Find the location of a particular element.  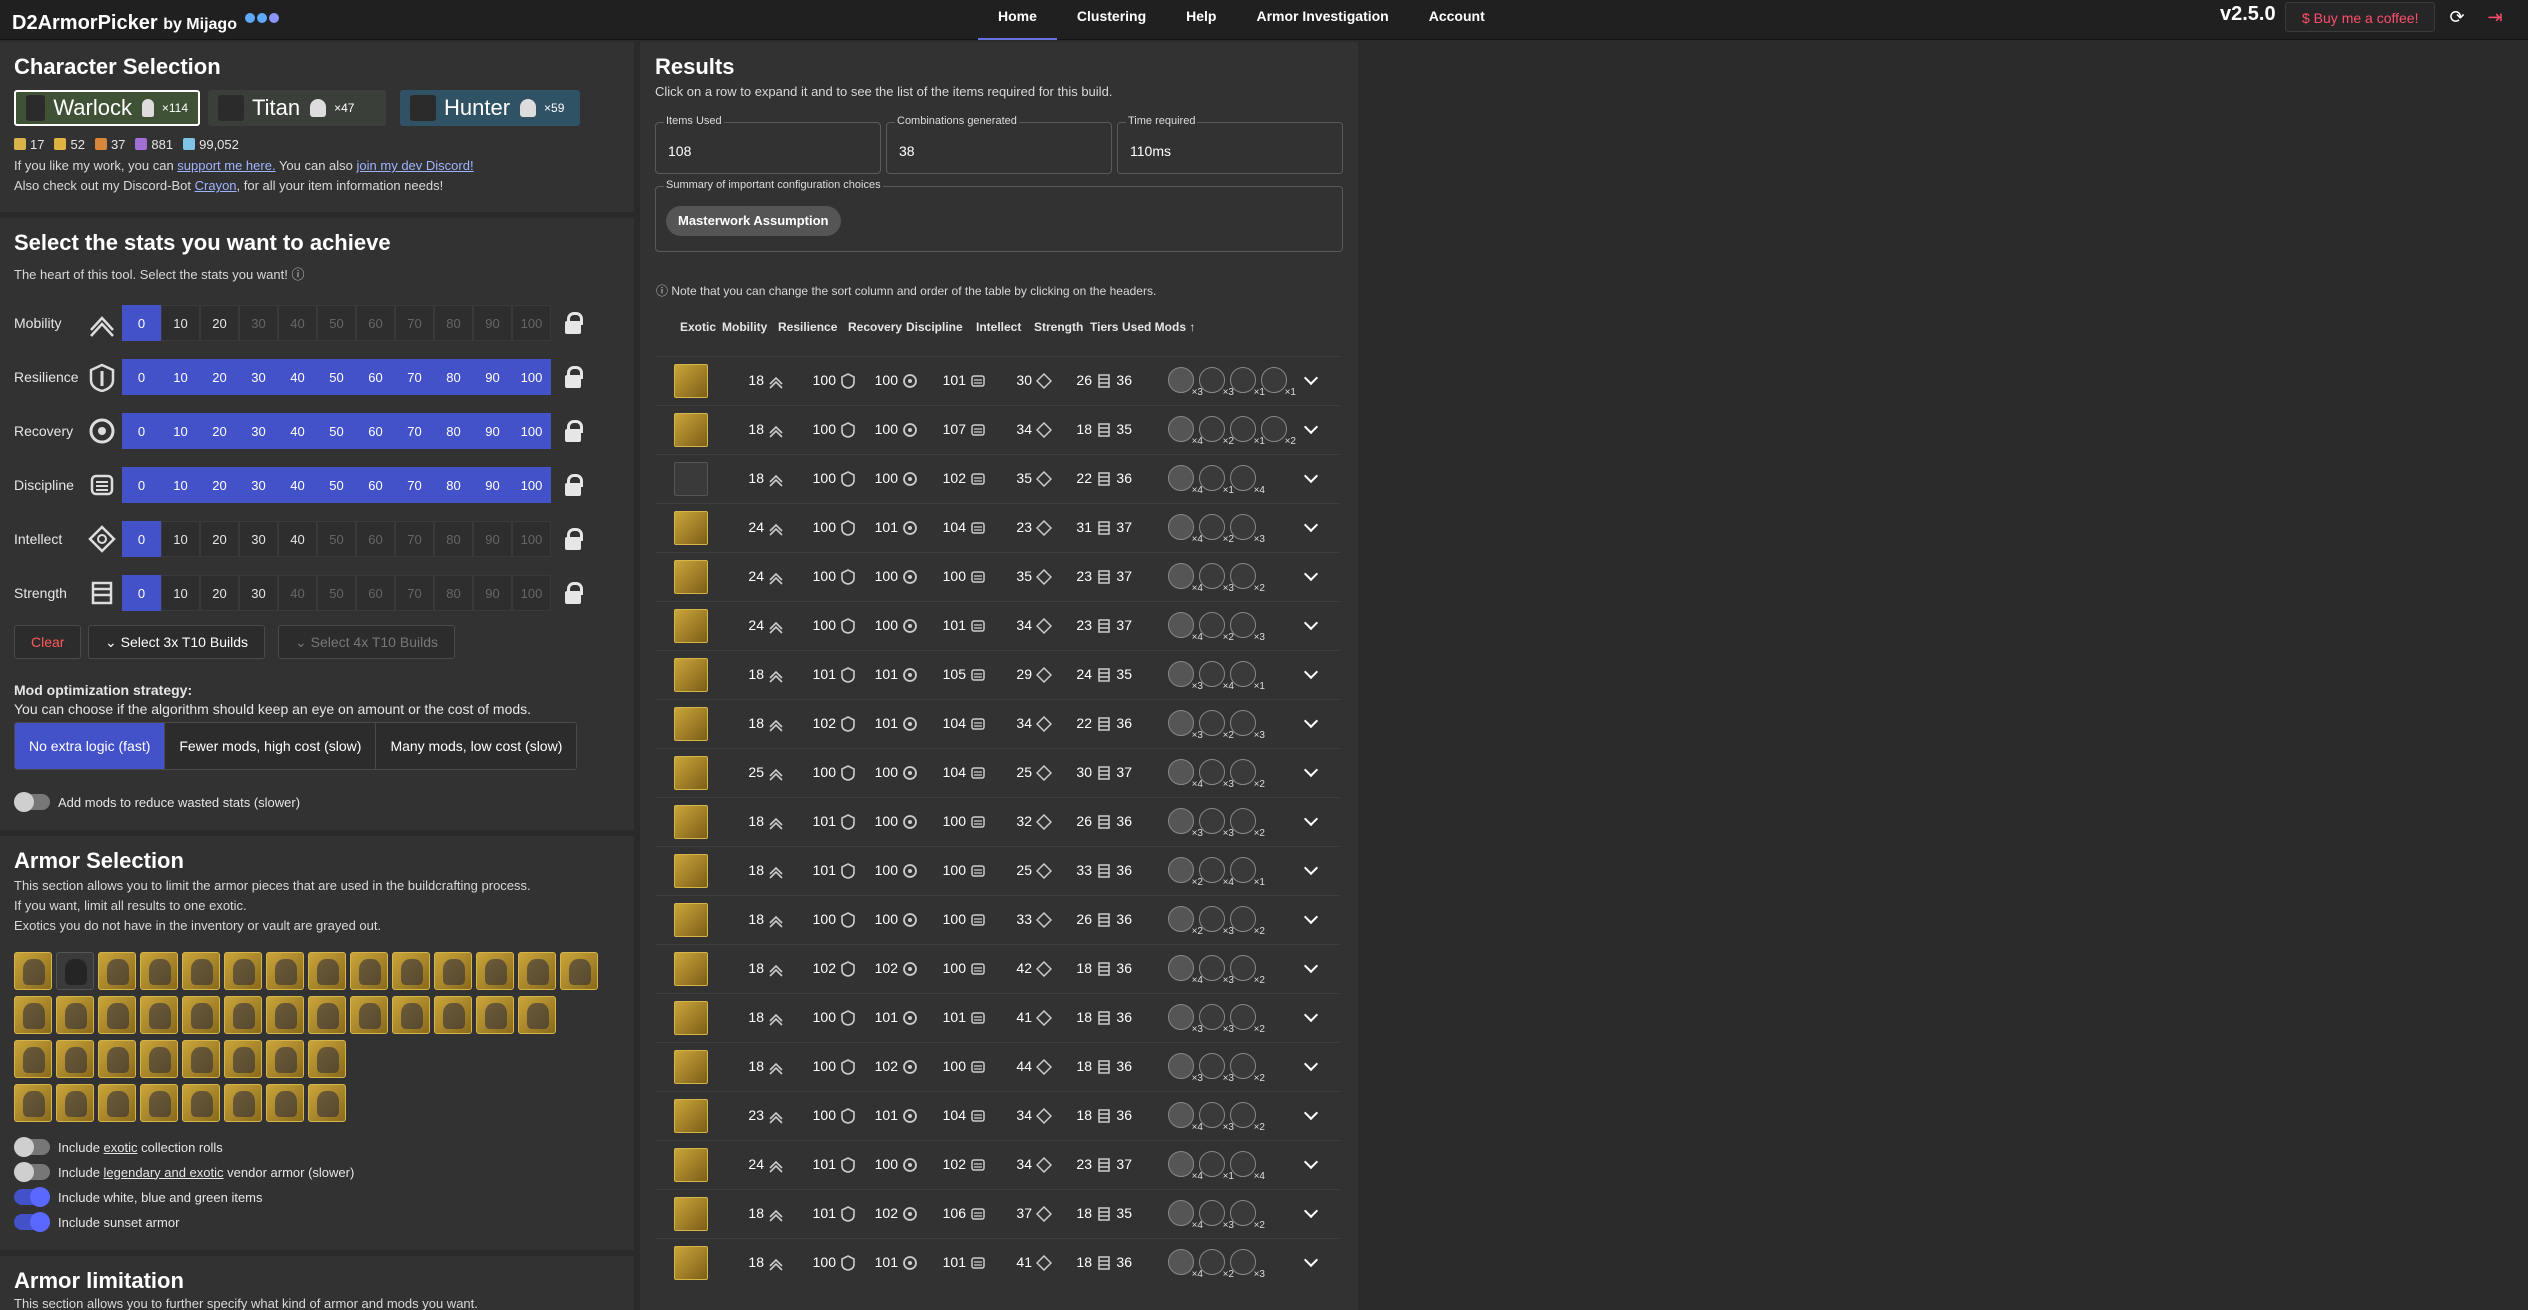

mastodon-icon is located at coordinates (261, 18).